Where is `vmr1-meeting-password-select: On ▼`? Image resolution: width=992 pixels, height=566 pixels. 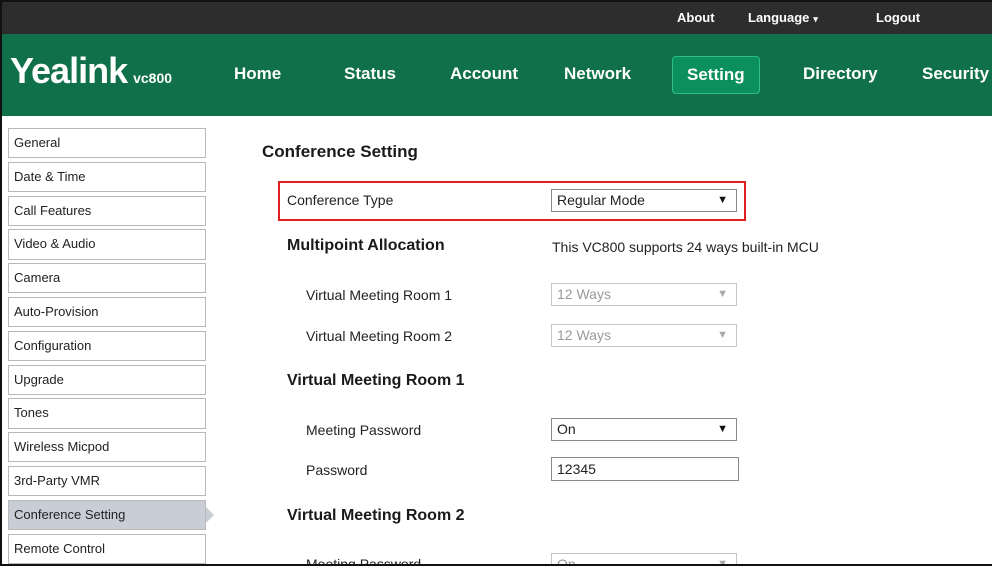
vmr1-meeting-password-select: On ▼ is located at coordinates (644, 429).